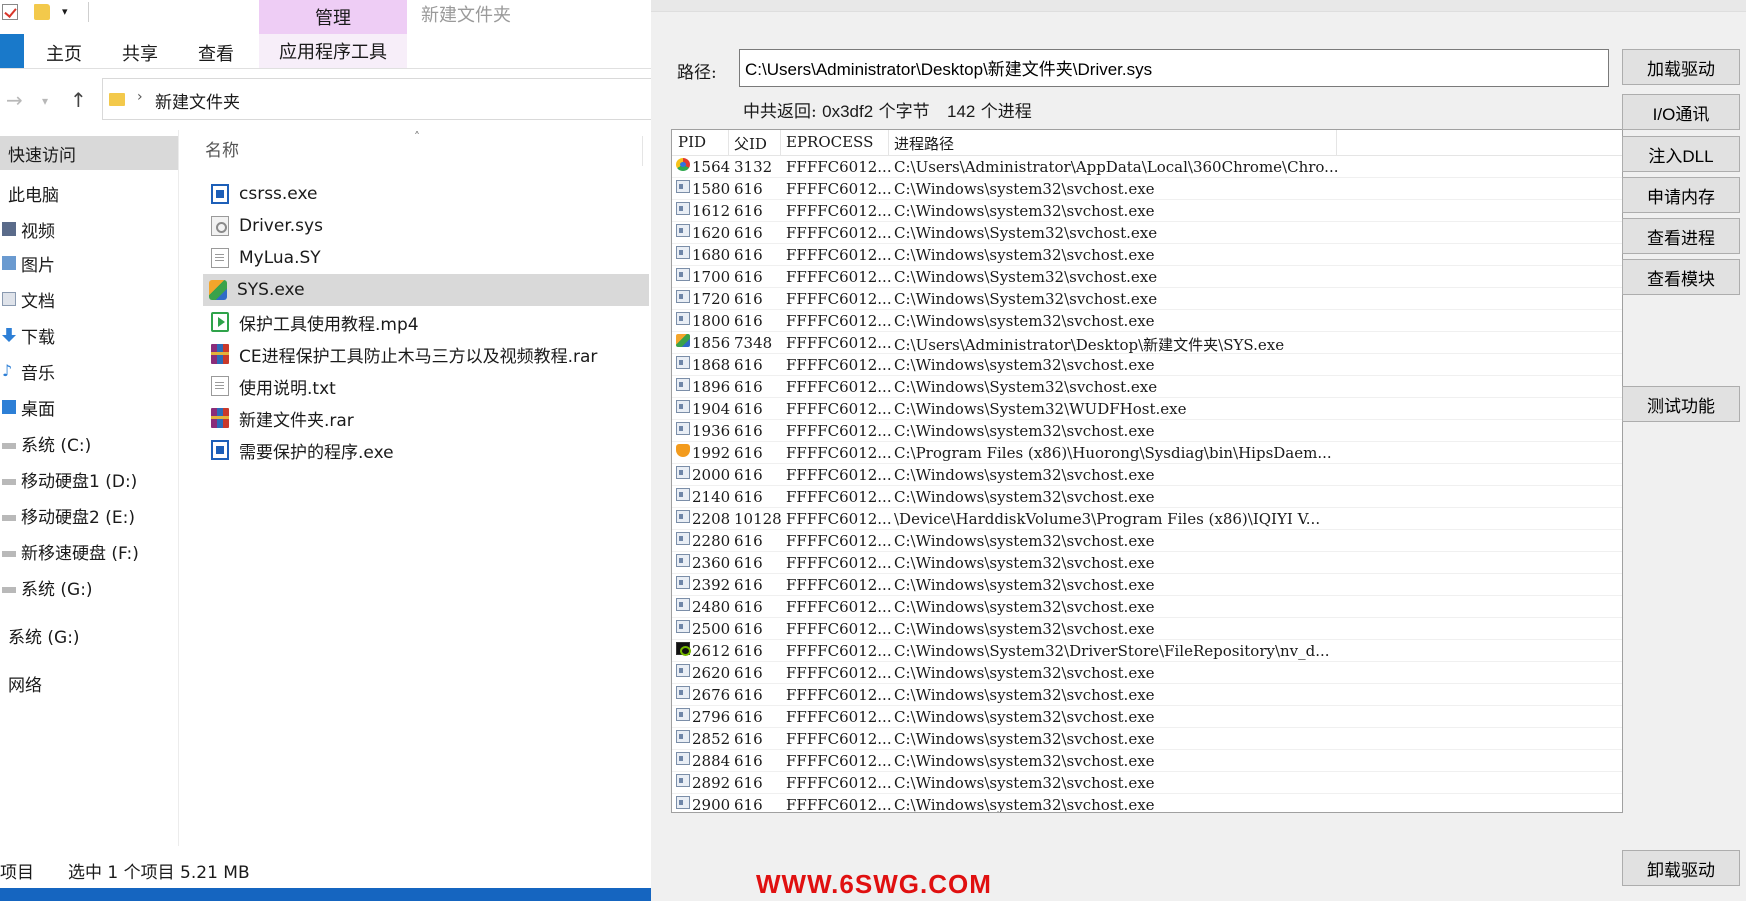 The image size is (1746, 901). What do you see at coordinates (216, 53) in the screenshot?
I see `ribbon-tab-view: 查看` at bounding box center [216, 53].